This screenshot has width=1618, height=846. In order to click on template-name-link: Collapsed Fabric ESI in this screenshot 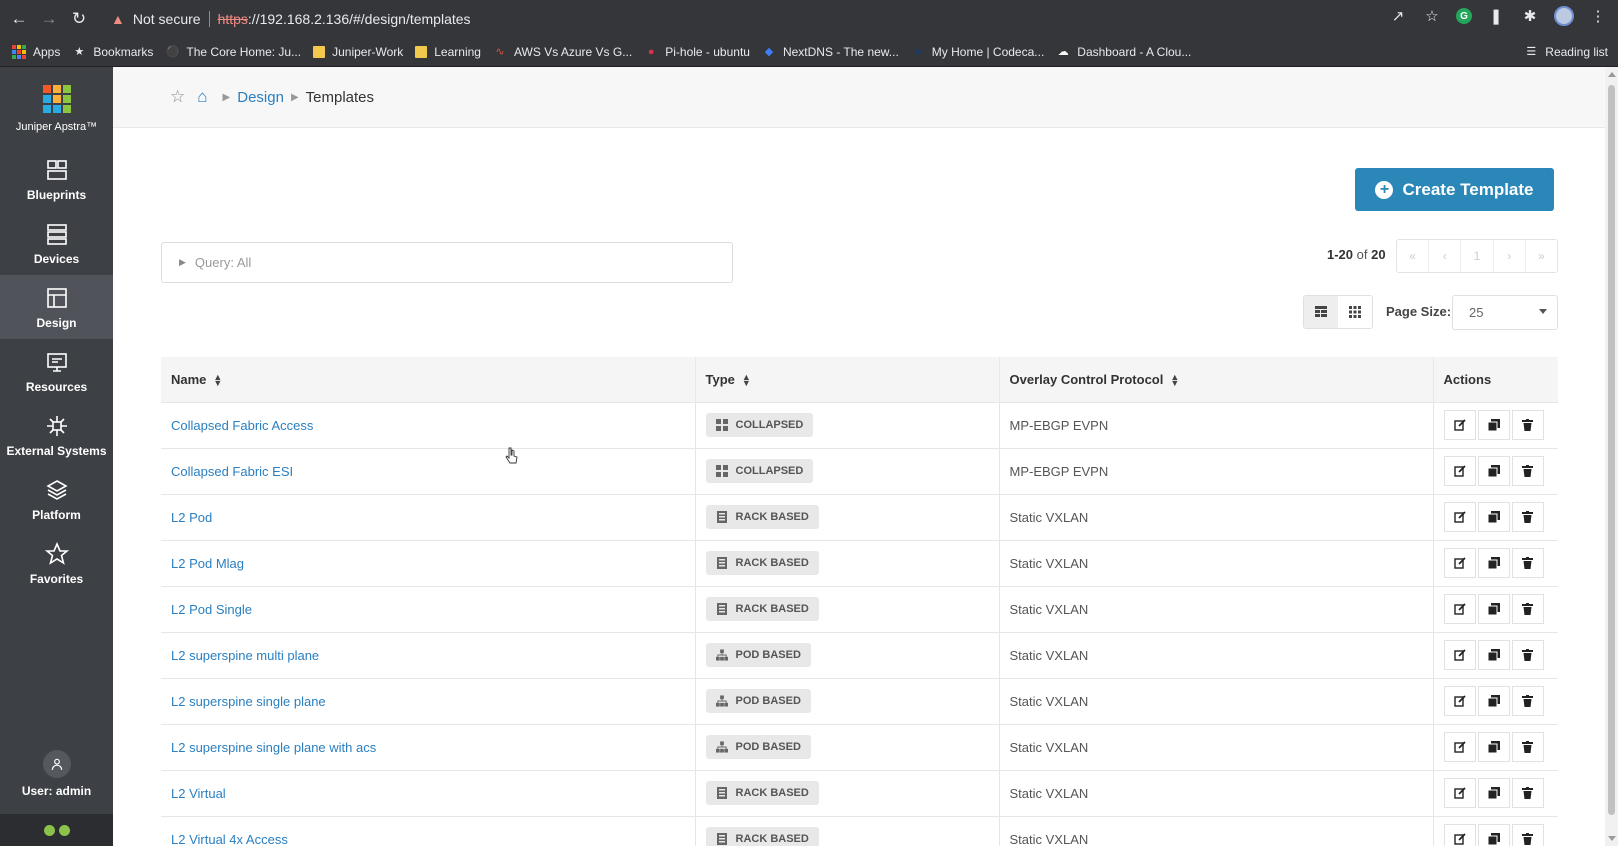, I will do `click(232, 471)`.